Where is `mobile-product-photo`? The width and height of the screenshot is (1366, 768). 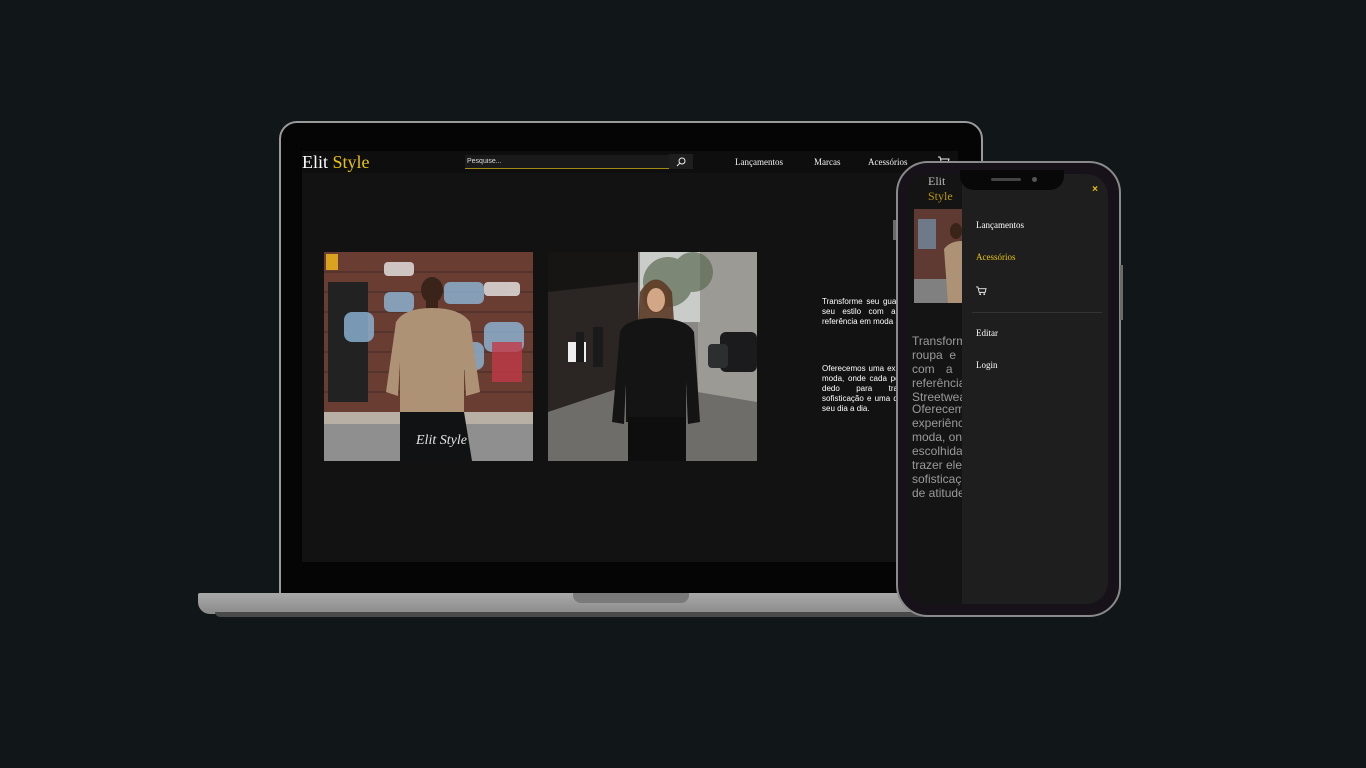 mobile-product-photo is located at coordinates (938, 256).